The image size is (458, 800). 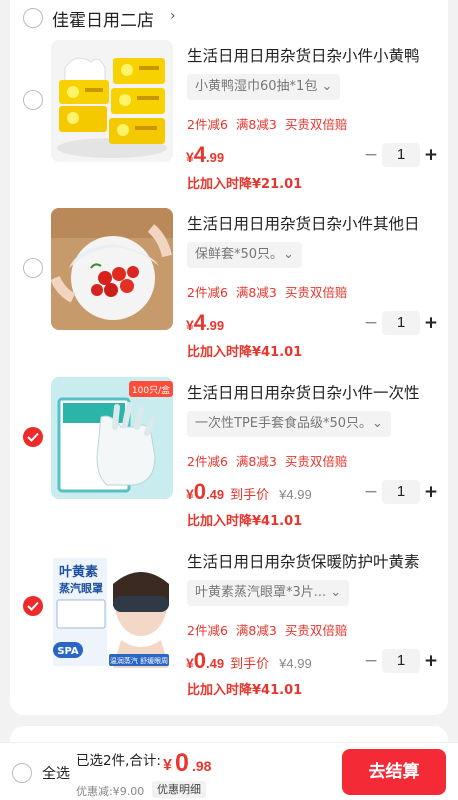 I want to click on sku-selector: 叶黄素蒸汽眼罩*3片... ⌄, so click(x=268, y=593).